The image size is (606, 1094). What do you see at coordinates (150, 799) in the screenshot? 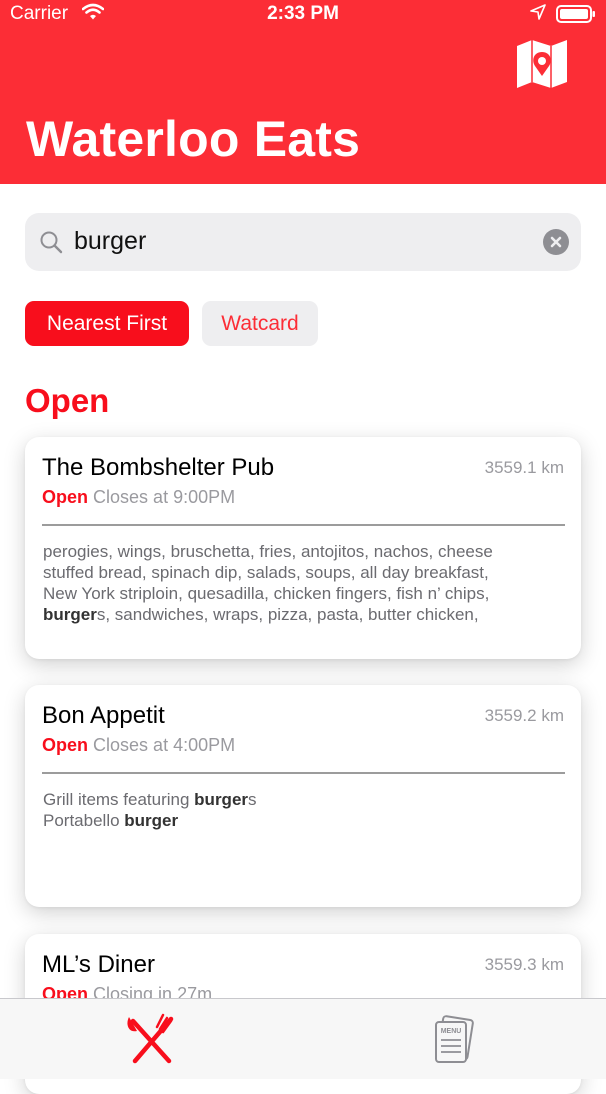
I see `menu-line: Grill items featuring burgers` at bounding box center [150, 799].